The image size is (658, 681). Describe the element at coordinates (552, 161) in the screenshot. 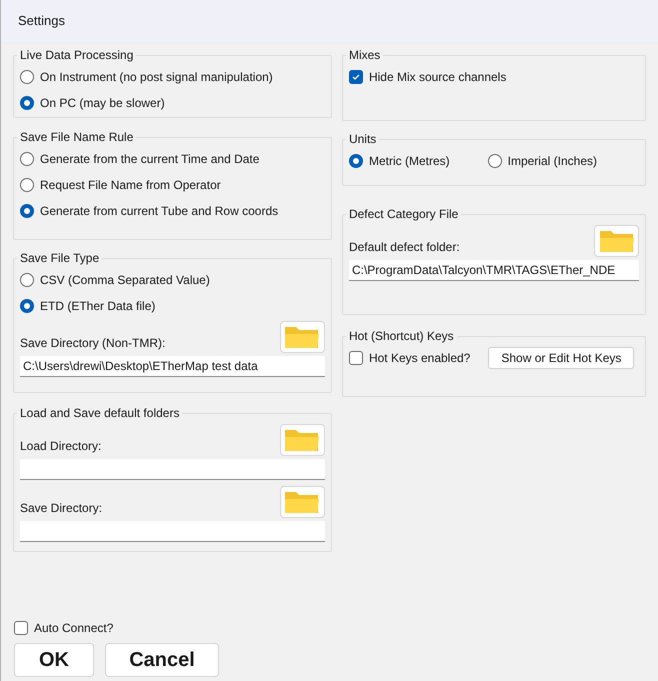

I see `radio-label: Imperial (Inches)` at that location.